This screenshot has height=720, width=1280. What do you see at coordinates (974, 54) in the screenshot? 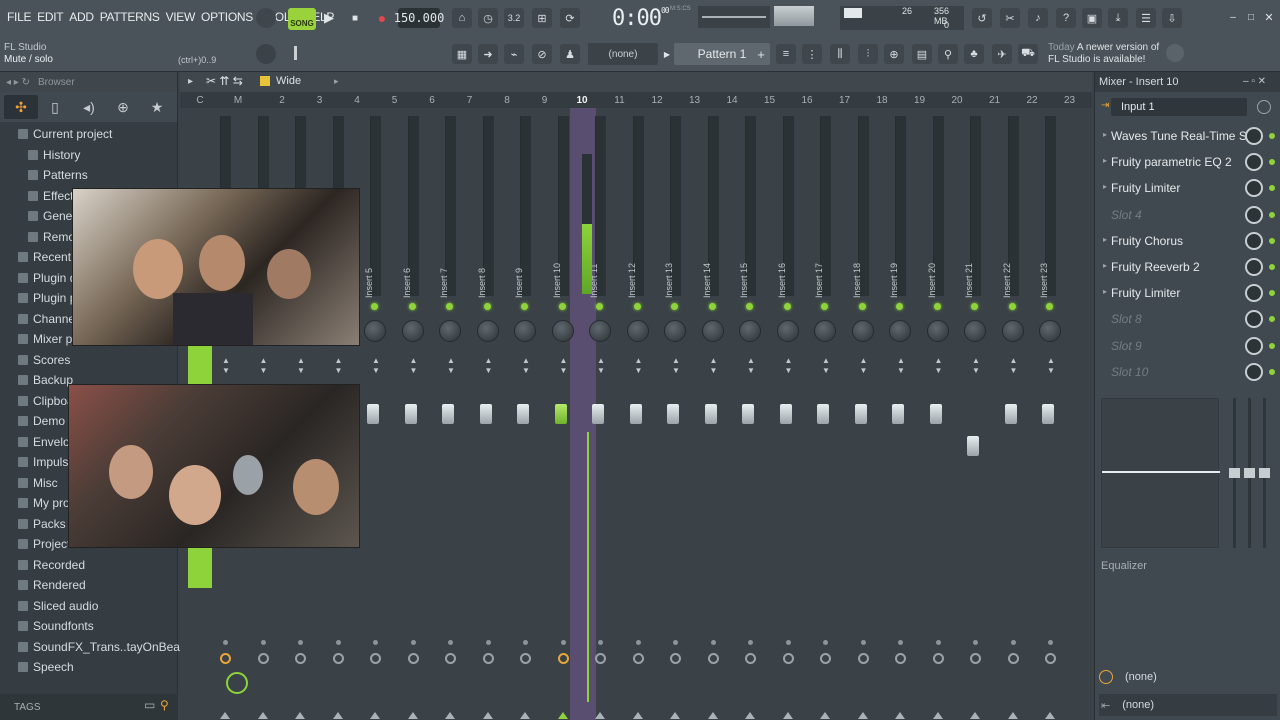
I see `touch-keyboard-icon: ♣` at bounding box center [974, 54].